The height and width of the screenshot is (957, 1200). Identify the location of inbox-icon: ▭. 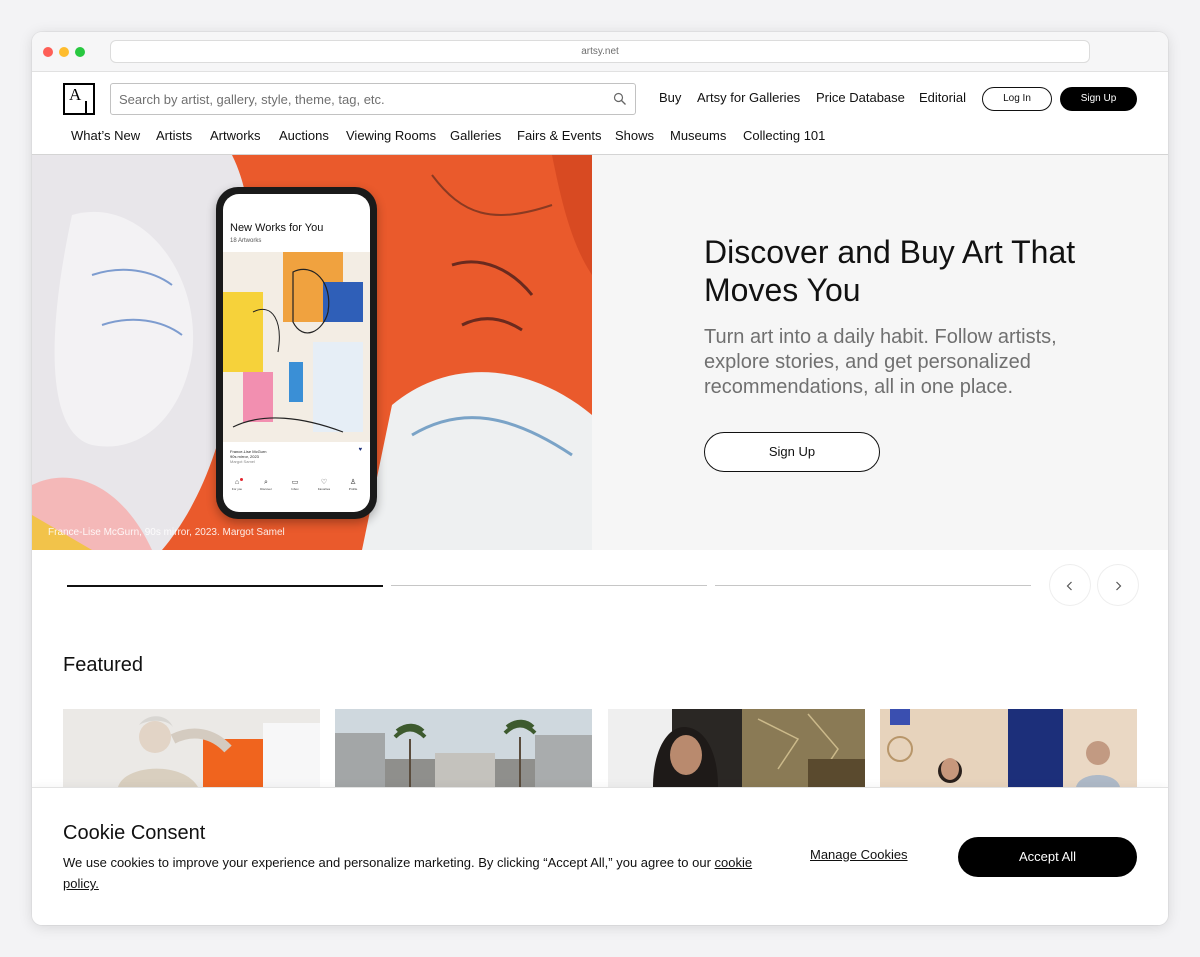
(295, 482).